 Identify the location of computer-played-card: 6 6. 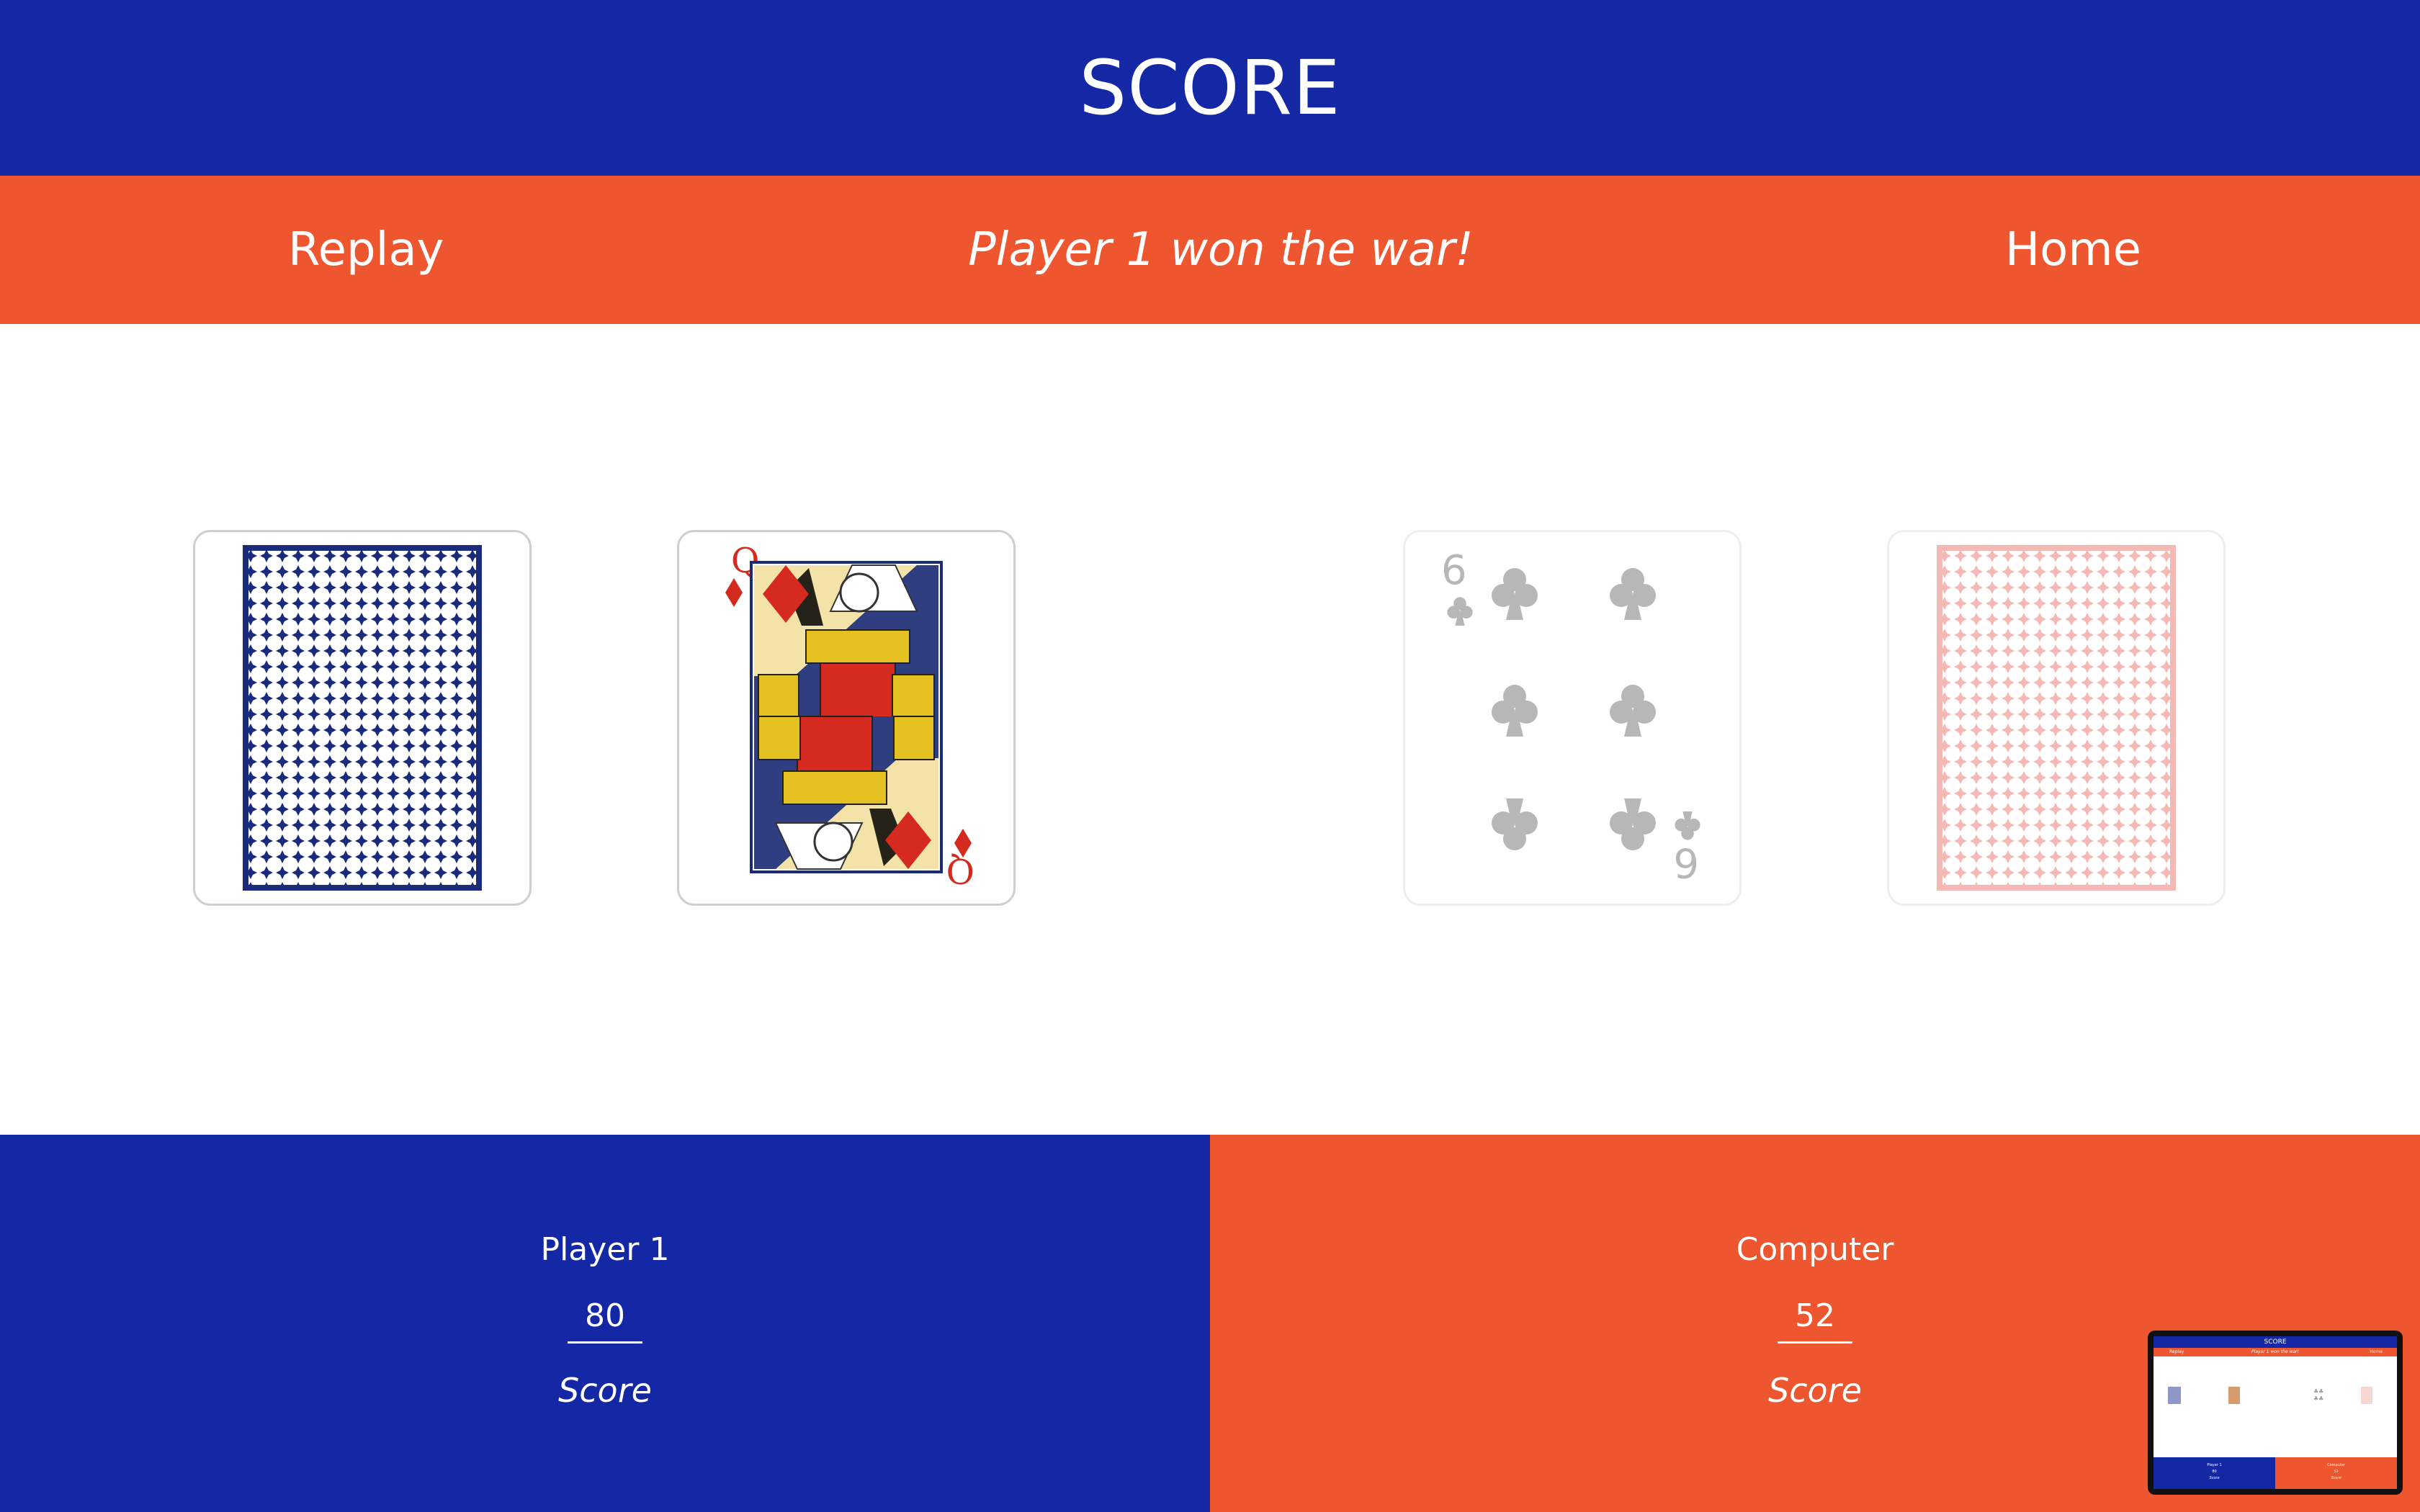
(1572, 718).